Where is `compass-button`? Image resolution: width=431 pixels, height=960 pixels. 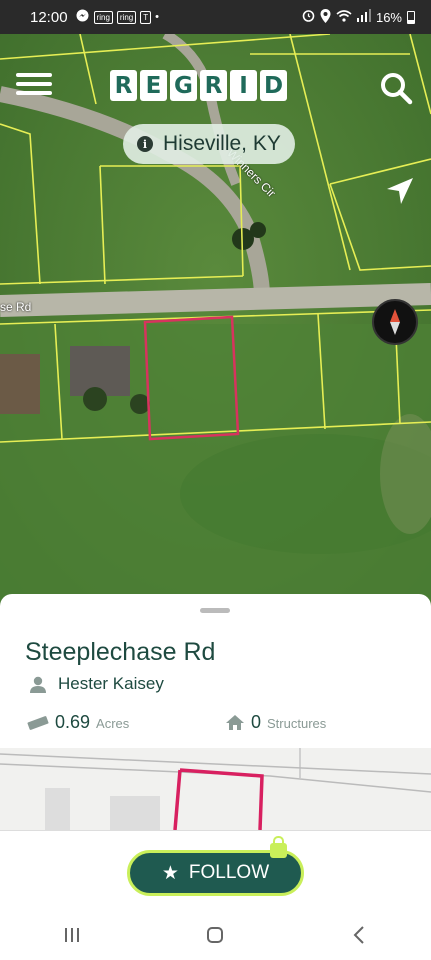 compass-button is located at coordinates (395, 322).